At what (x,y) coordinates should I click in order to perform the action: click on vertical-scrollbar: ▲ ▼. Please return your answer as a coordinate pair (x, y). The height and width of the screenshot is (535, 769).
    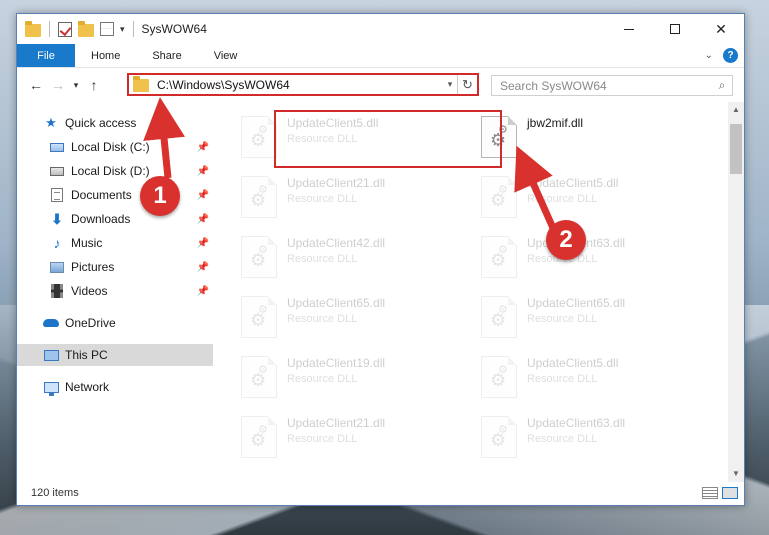
    Looking at the image, I should click on (736, 292).